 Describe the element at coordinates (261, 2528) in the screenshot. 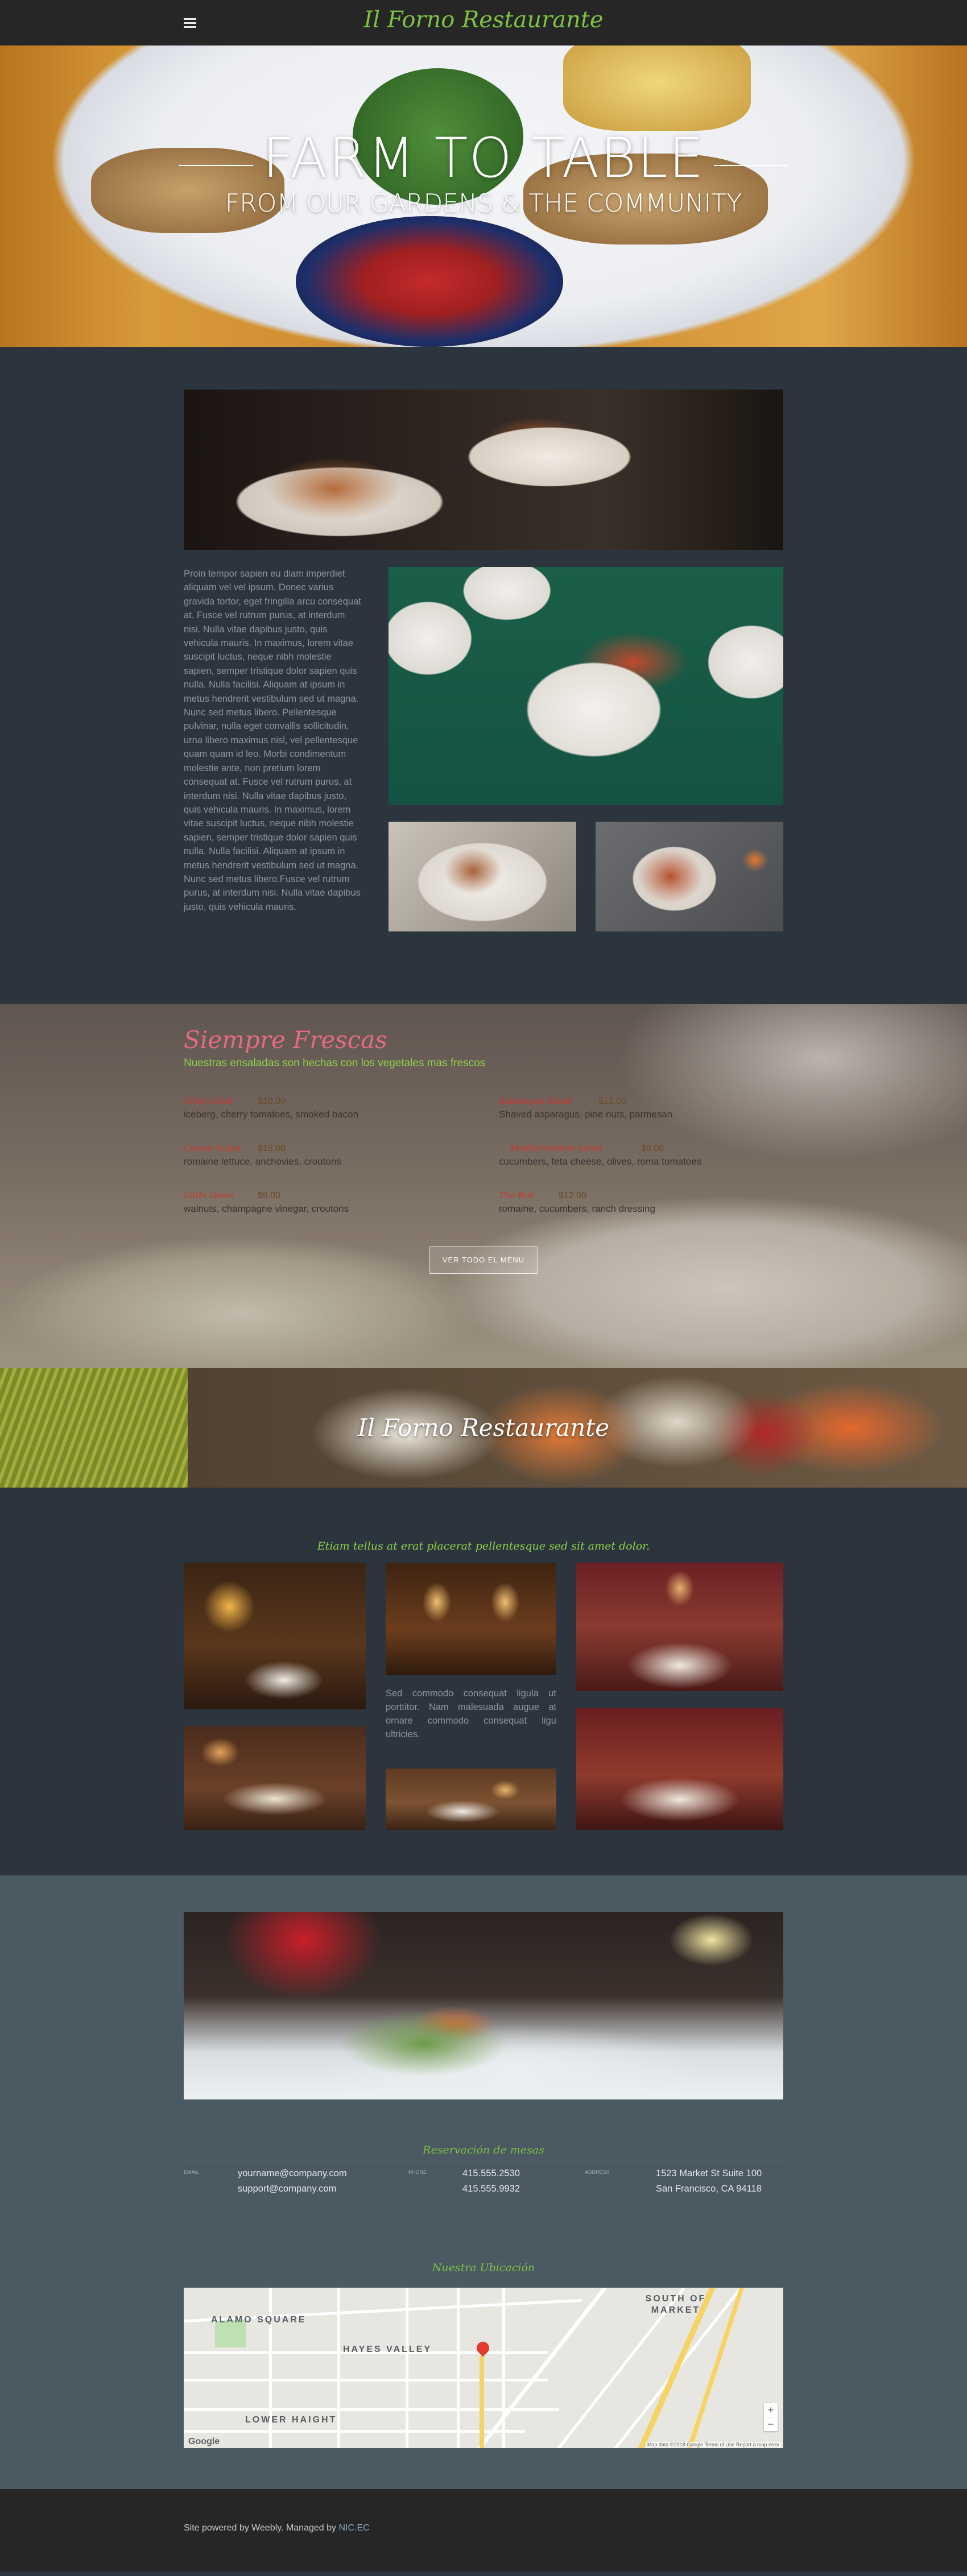

I see `footer-credit: Site powered by Weebly. Managed by` at that location.